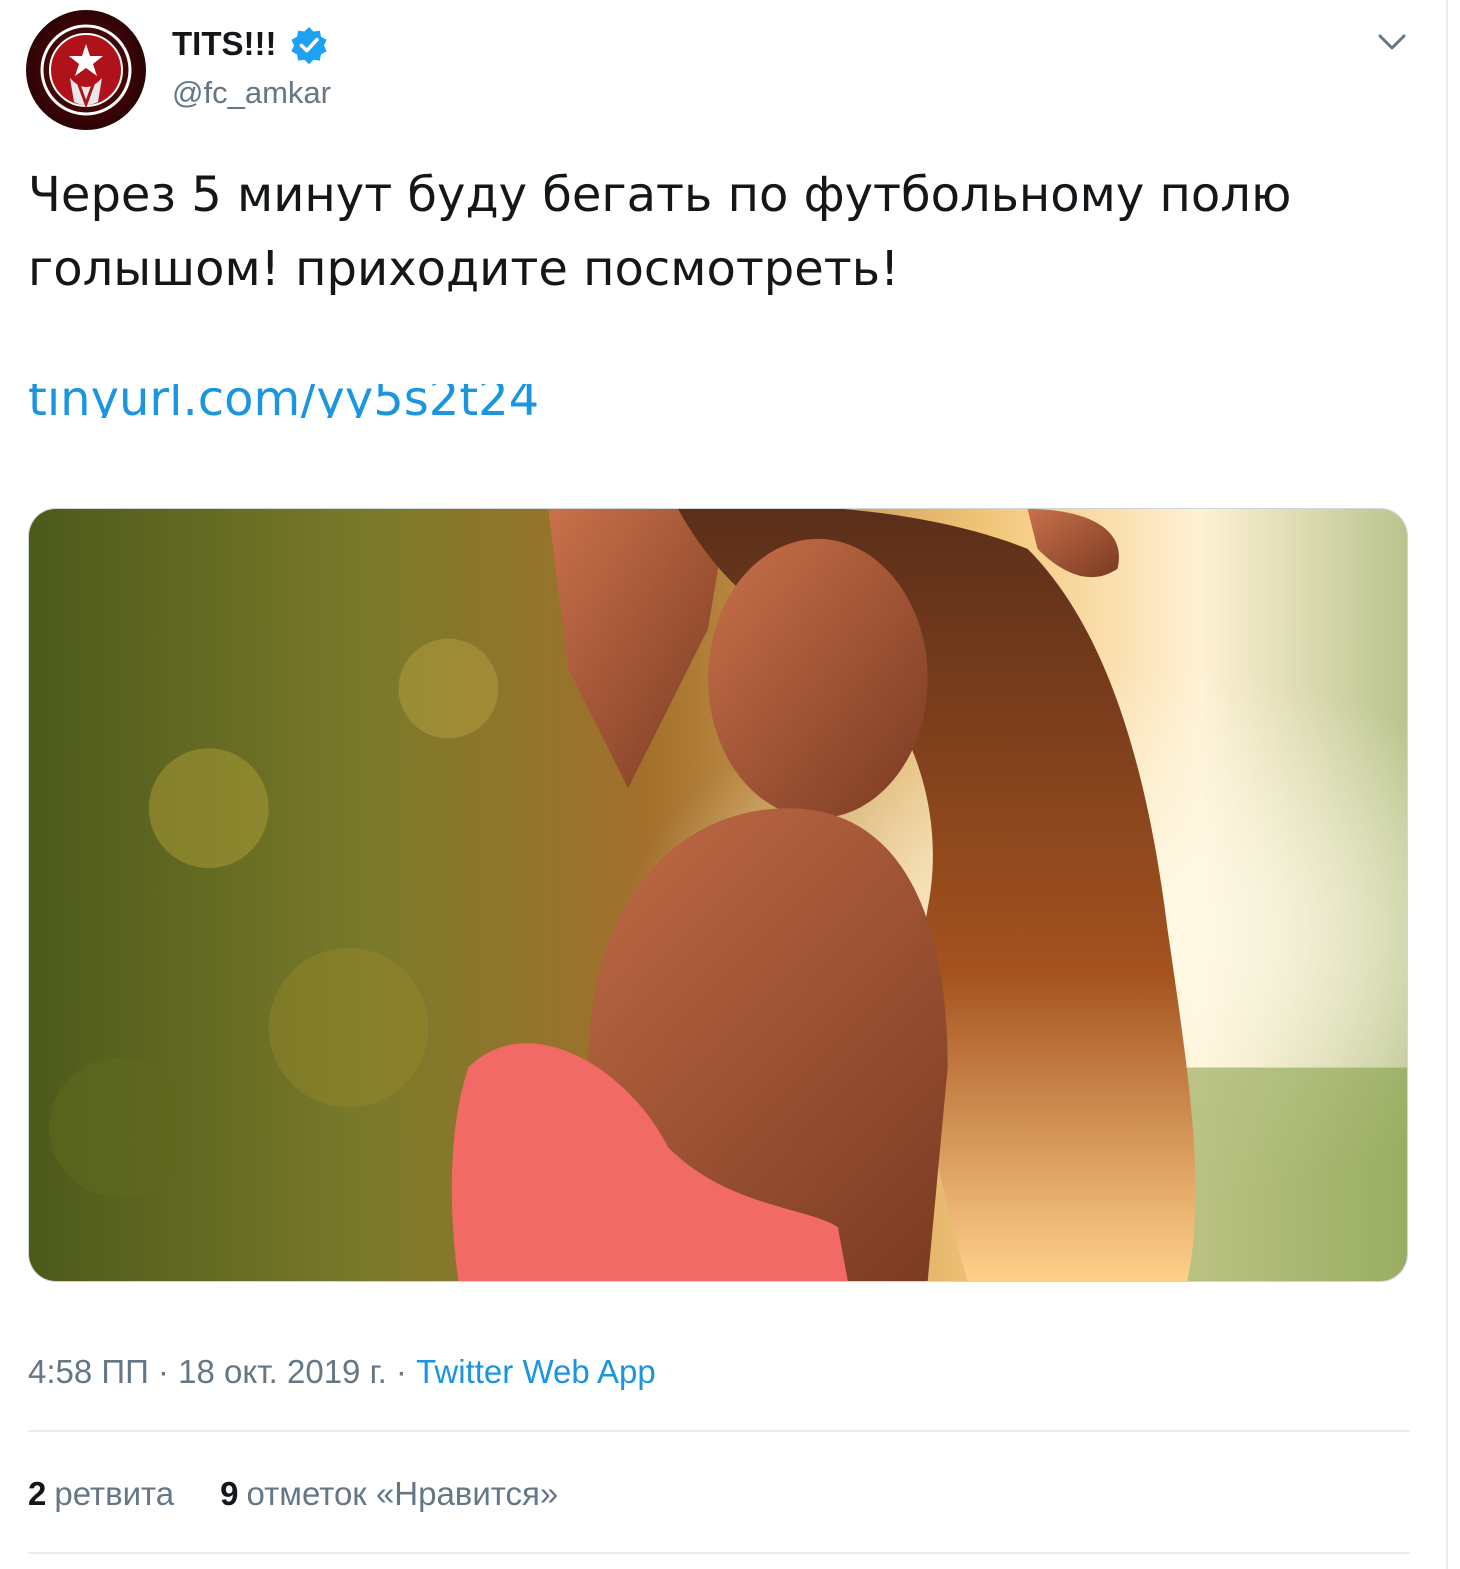  I want to click on tweet-link-crop: tinyurl.com/yy5s2t24, so click(308, 401).